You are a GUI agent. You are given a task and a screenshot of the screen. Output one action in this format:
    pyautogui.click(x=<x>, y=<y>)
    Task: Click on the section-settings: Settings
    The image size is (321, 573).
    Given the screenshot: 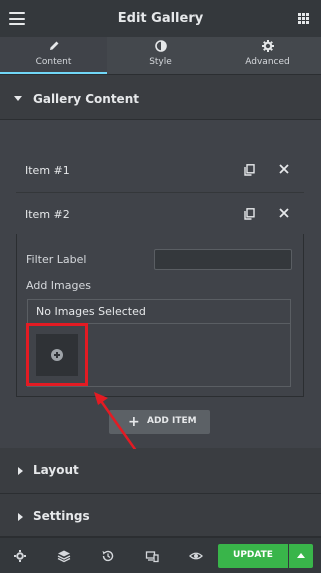 What is the action you would take?
    pyautogui.click(x=160, y=516)
    